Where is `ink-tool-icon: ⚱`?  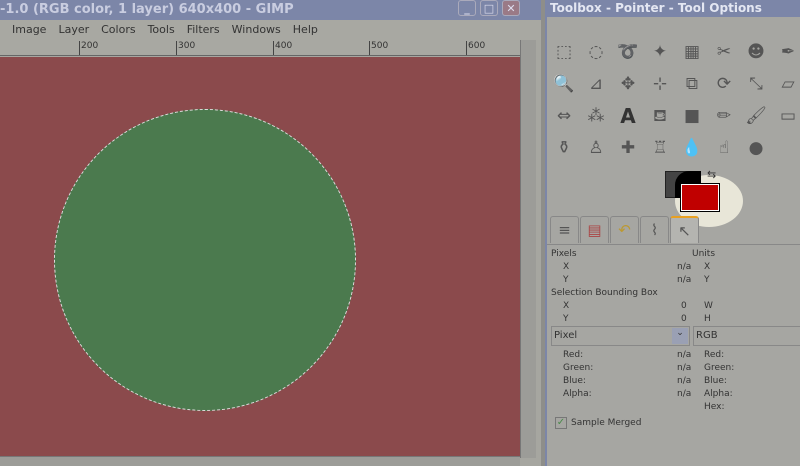 ink-tool-icon: ⚱ is located at coordinates (564, 148).